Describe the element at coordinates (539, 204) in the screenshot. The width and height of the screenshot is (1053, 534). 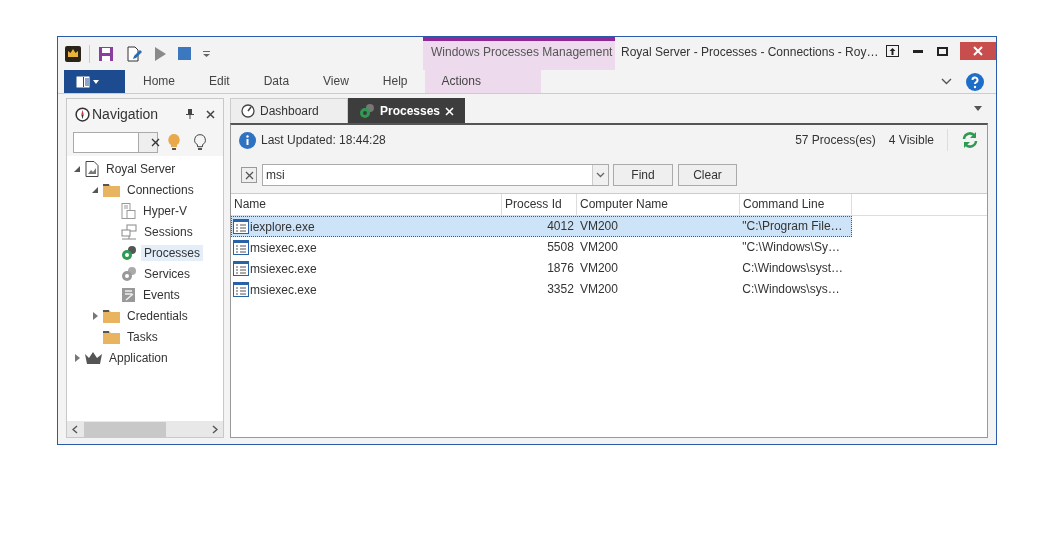
I see `column-header: Process Id` at that location.